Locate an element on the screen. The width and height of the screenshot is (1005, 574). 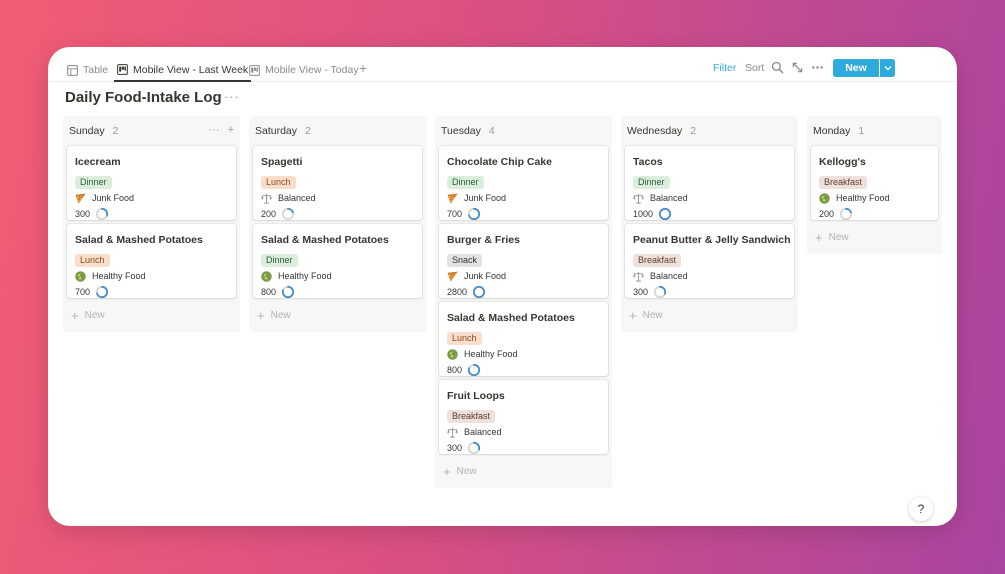
food-card: Spagetti Lunch Balanced 200 is located at coordinates (337, 183).